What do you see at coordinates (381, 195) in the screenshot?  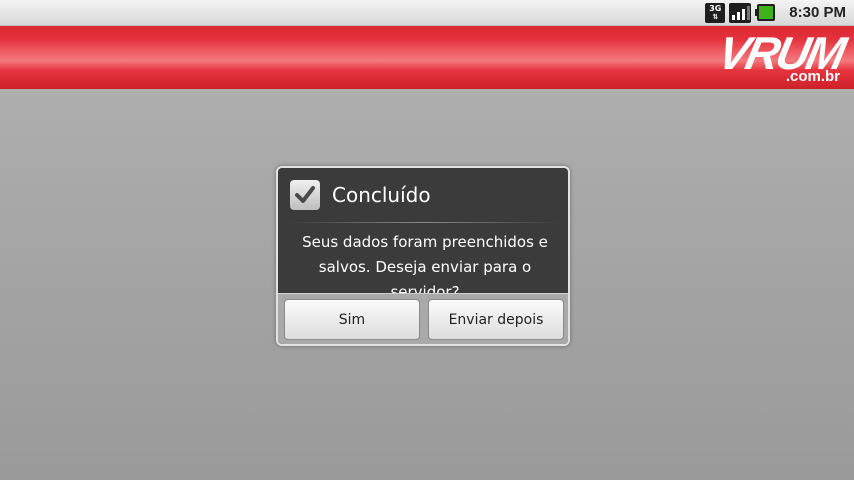 I see `dialog-title: Concluído` at bounding box center [381, 195].